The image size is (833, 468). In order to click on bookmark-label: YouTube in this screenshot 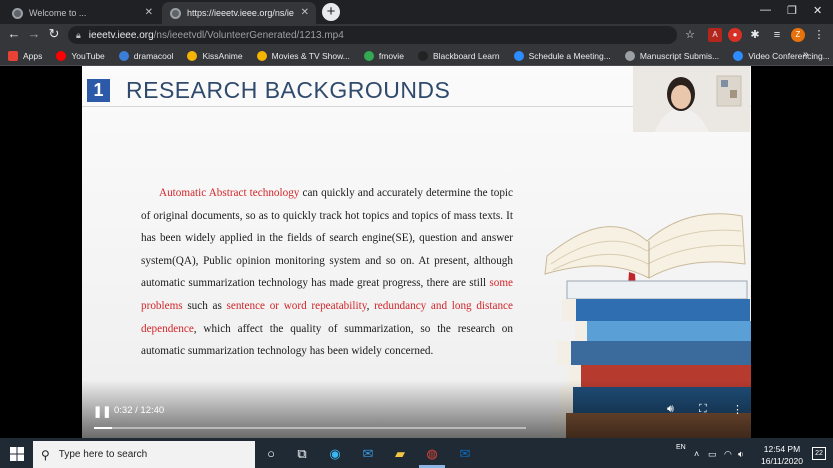, I will do `click(88, 55)`.